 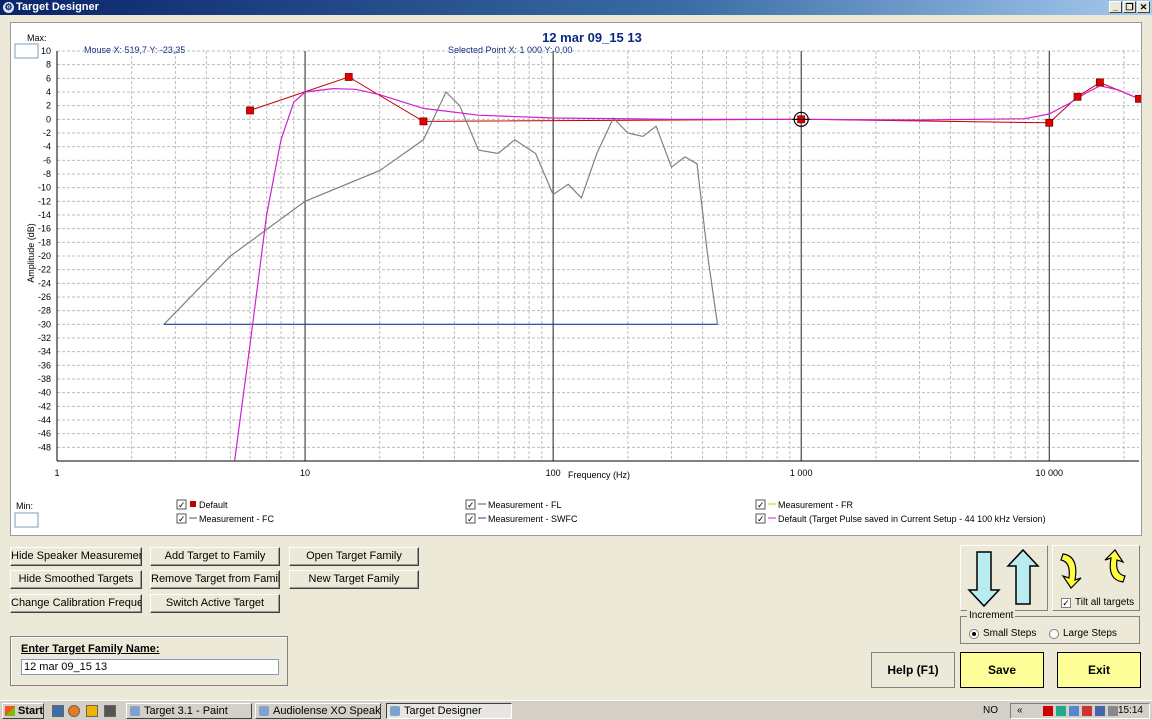 I want to click on y-tick-label: -34, so click(x=44, y=352).